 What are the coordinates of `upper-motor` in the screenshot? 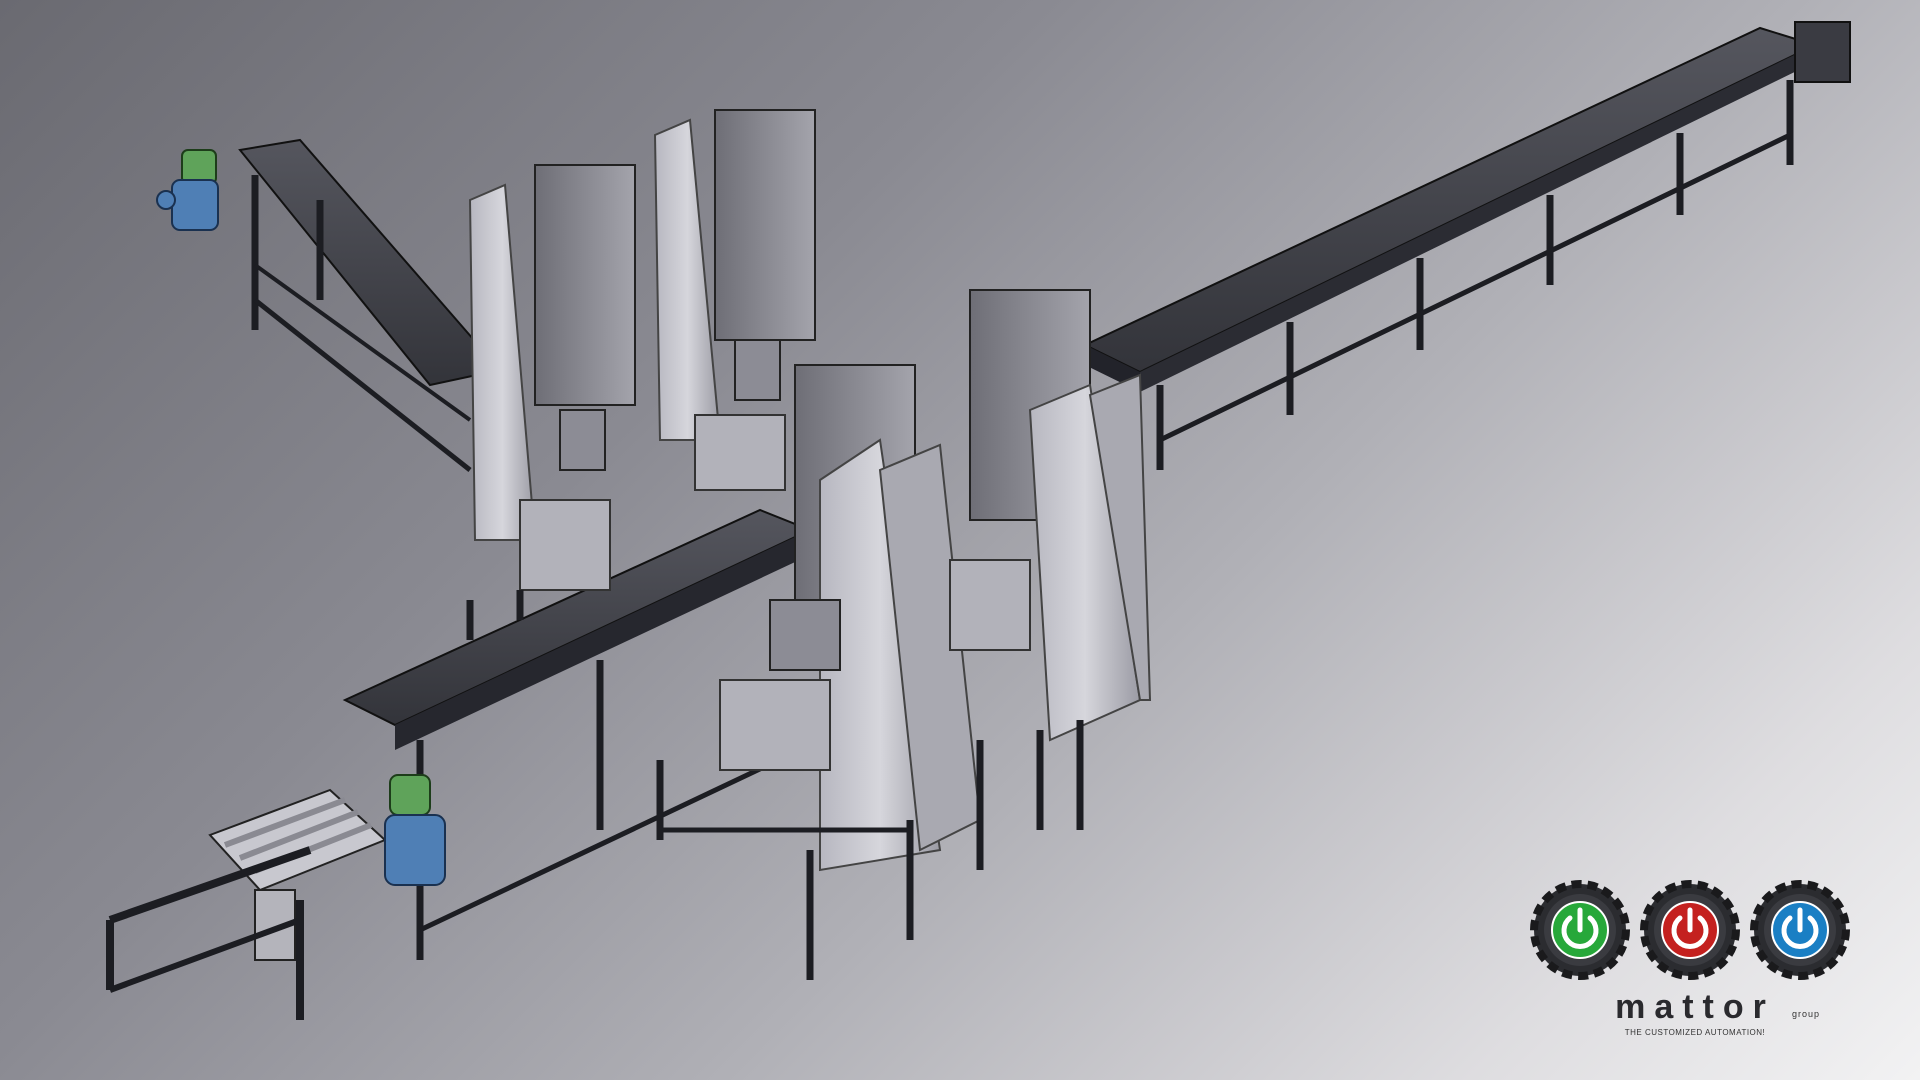 It's located at (187, 190).